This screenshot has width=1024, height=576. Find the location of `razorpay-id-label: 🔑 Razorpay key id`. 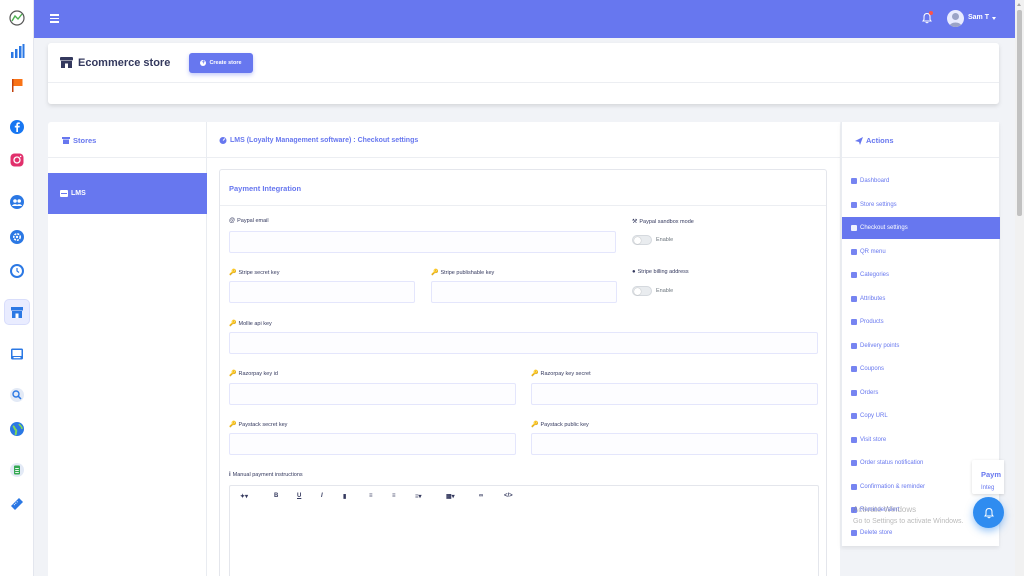

razorpay-id-label: 🔑 Razorpay key id is located at coordinates (253, 374).